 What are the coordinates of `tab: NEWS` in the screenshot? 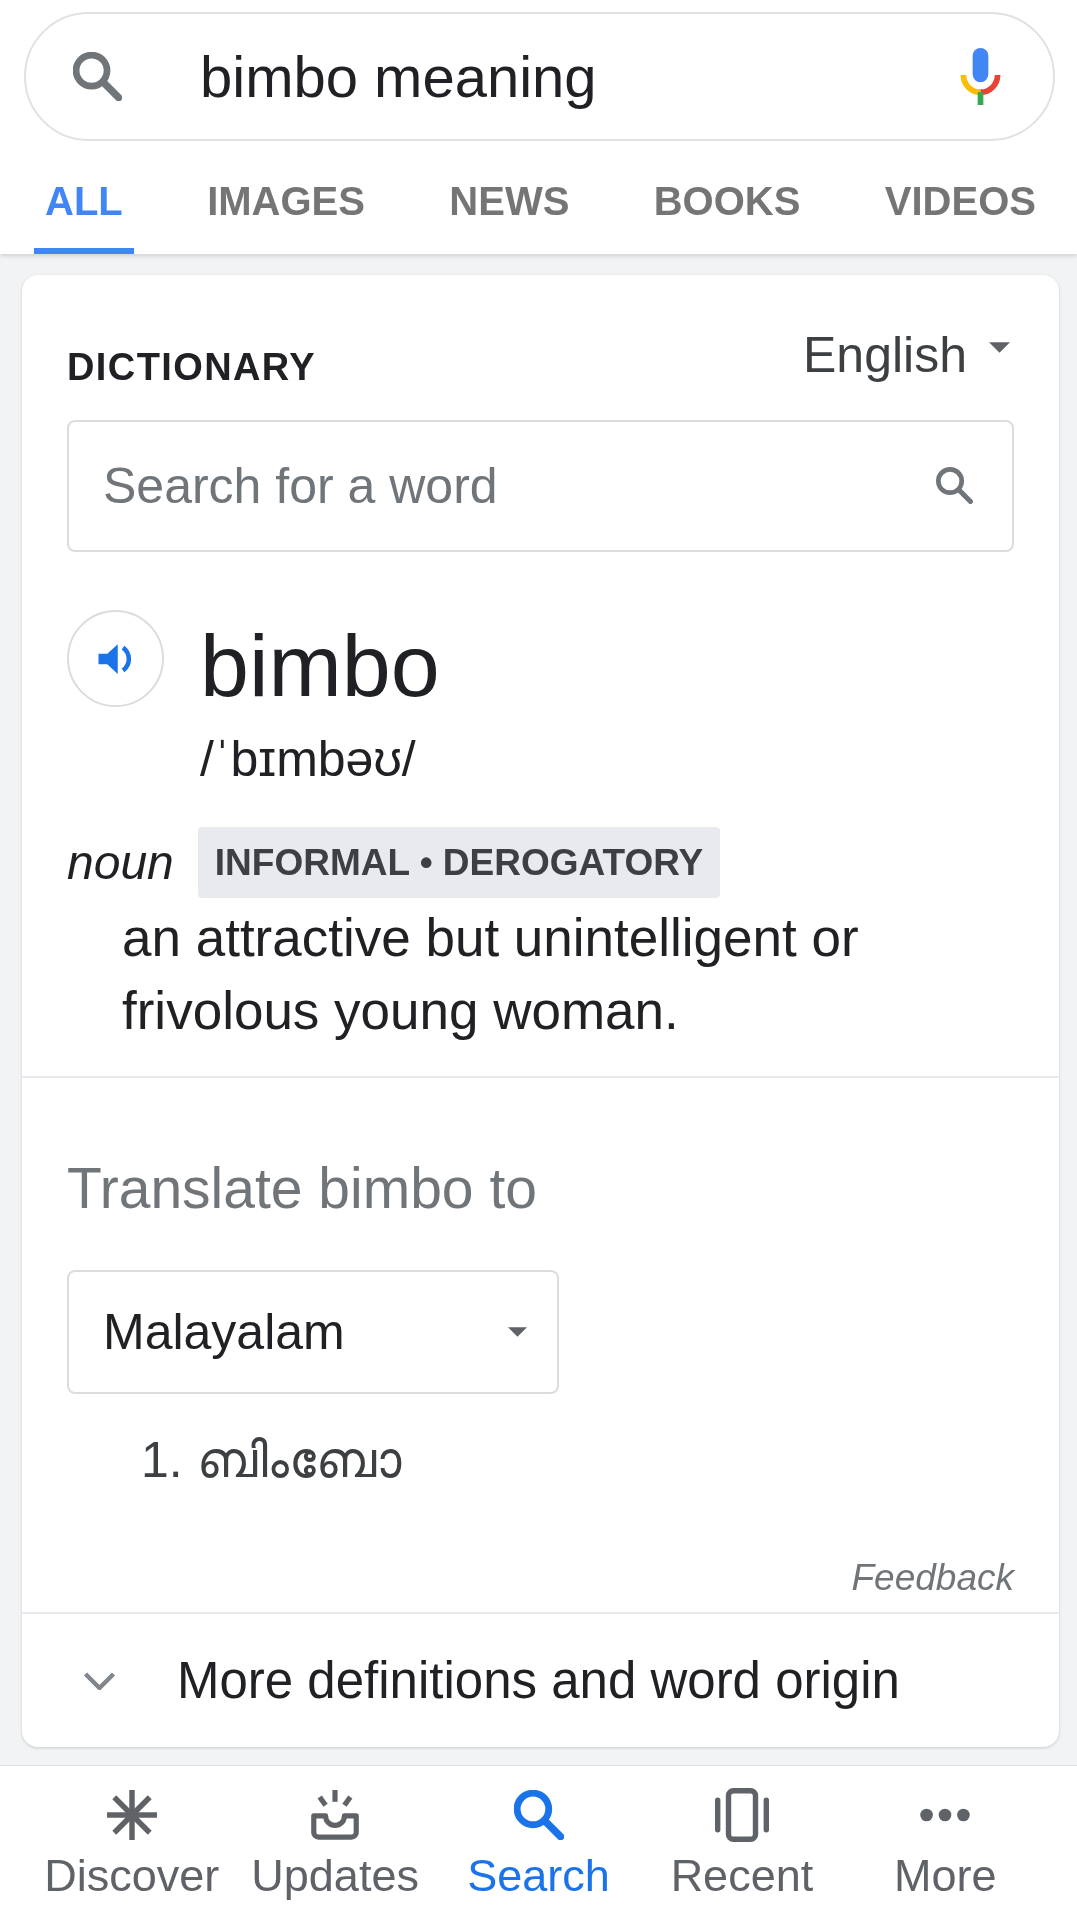 It's located at (509, 197).